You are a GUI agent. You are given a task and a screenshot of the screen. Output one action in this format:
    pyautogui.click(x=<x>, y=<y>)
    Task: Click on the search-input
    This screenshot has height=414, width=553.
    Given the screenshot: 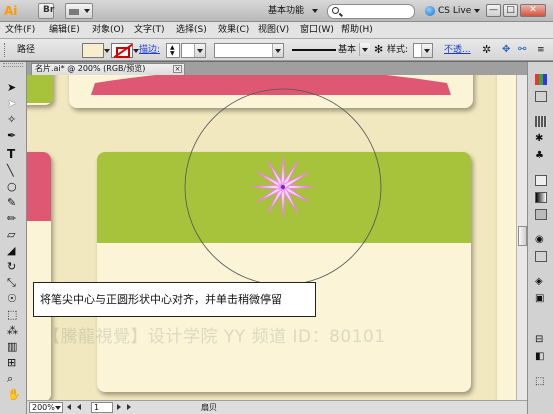 What is the action you would take?
    pyautogui.click(x=378, y=12)
    